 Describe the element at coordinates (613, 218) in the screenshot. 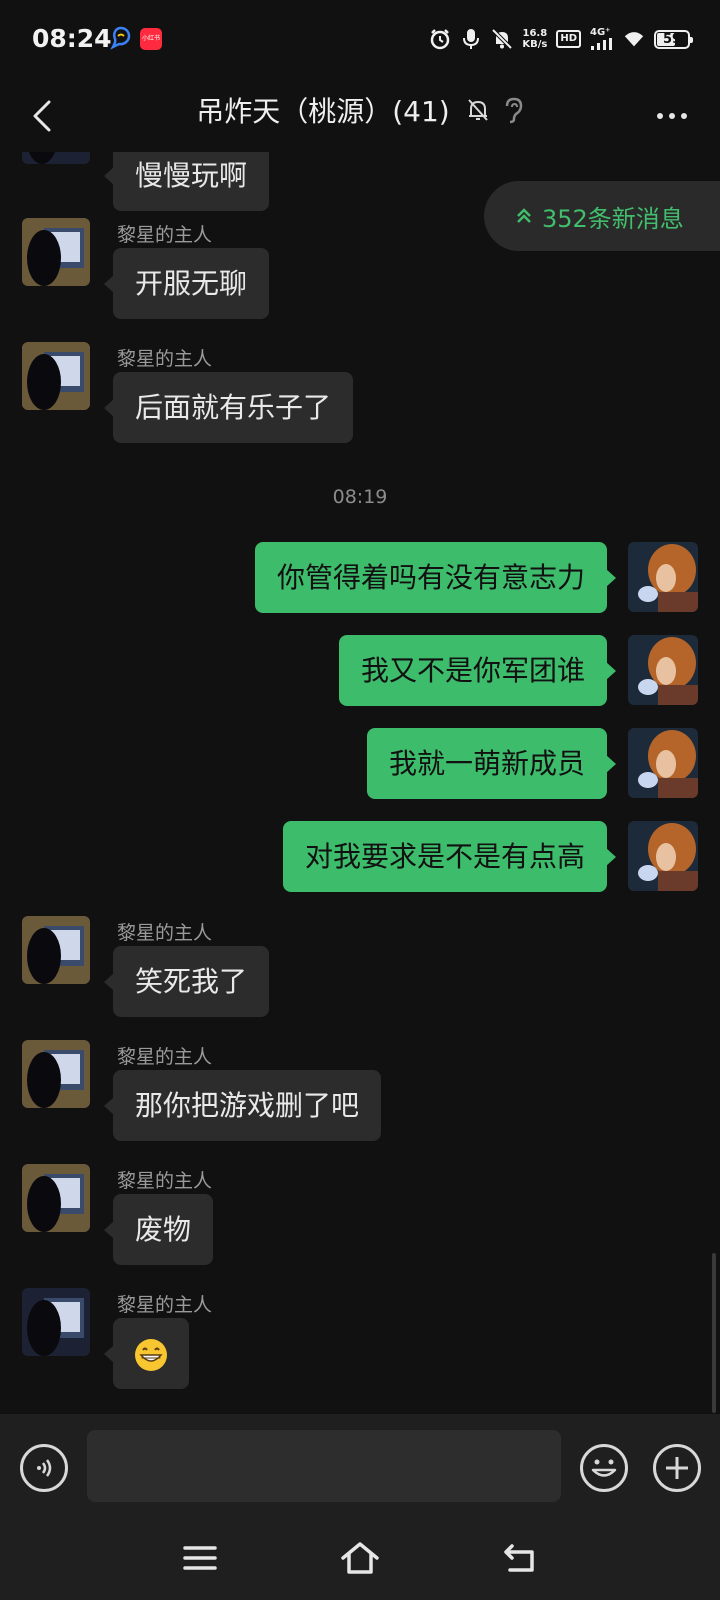

I see `new-messages-label: 352条新消息` at that location.